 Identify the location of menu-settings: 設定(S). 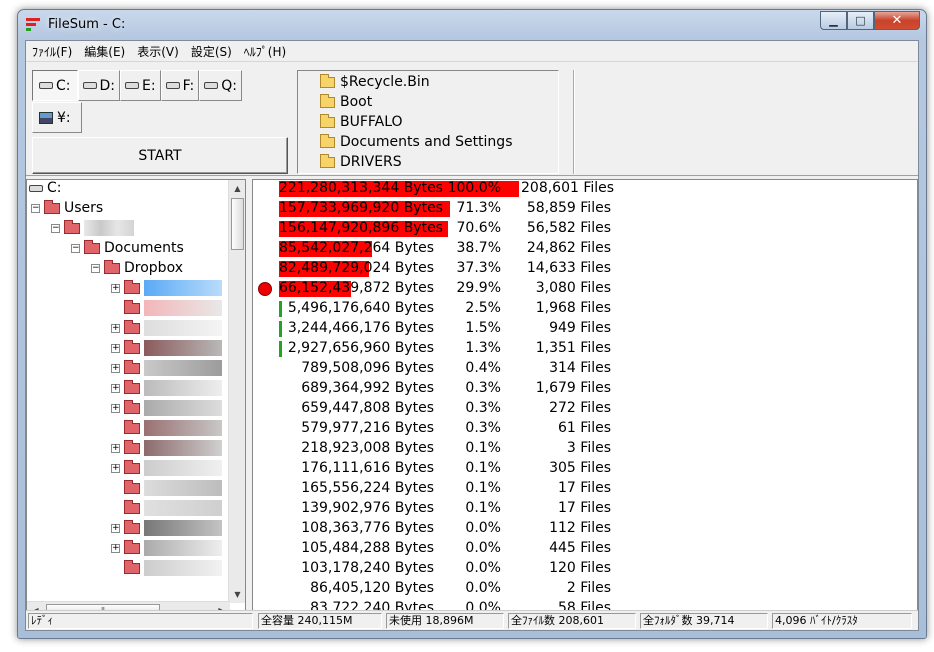
(211, 51).